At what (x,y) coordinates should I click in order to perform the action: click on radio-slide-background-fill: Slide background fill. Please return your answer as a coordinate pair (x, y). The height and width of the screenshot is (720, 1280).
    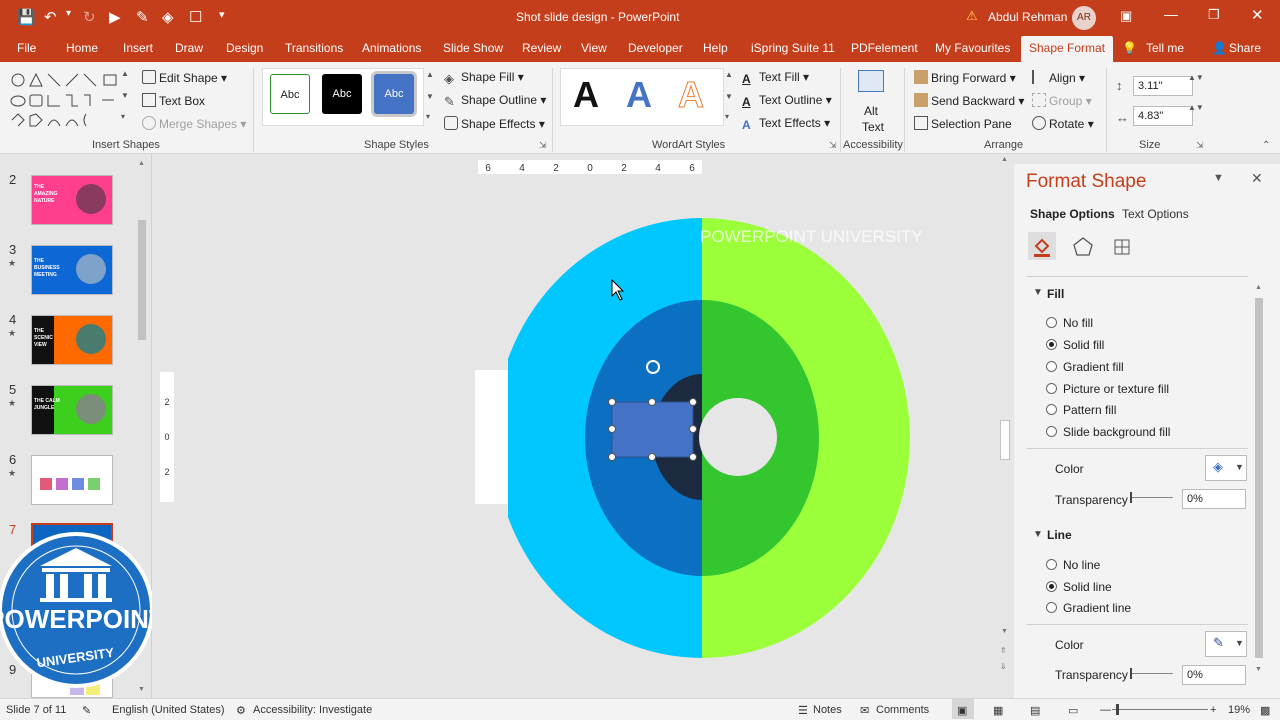
    Looking at the image, I should click on (1108, 432).